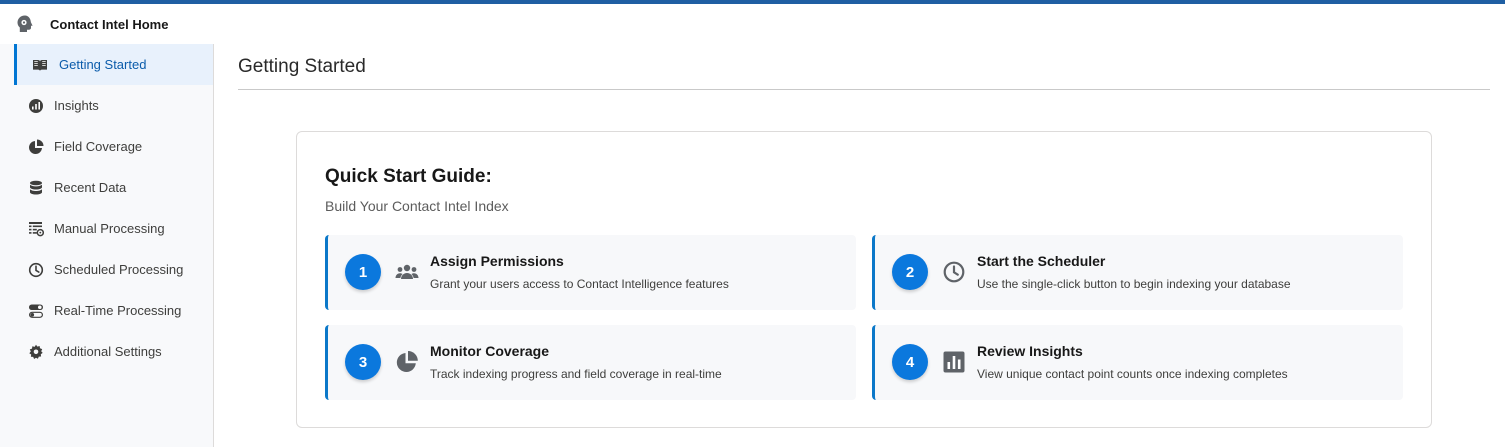 This screenshot has width=1505, height=447. I want to click on app-header: Contact Intel Home, so click(752, 24).